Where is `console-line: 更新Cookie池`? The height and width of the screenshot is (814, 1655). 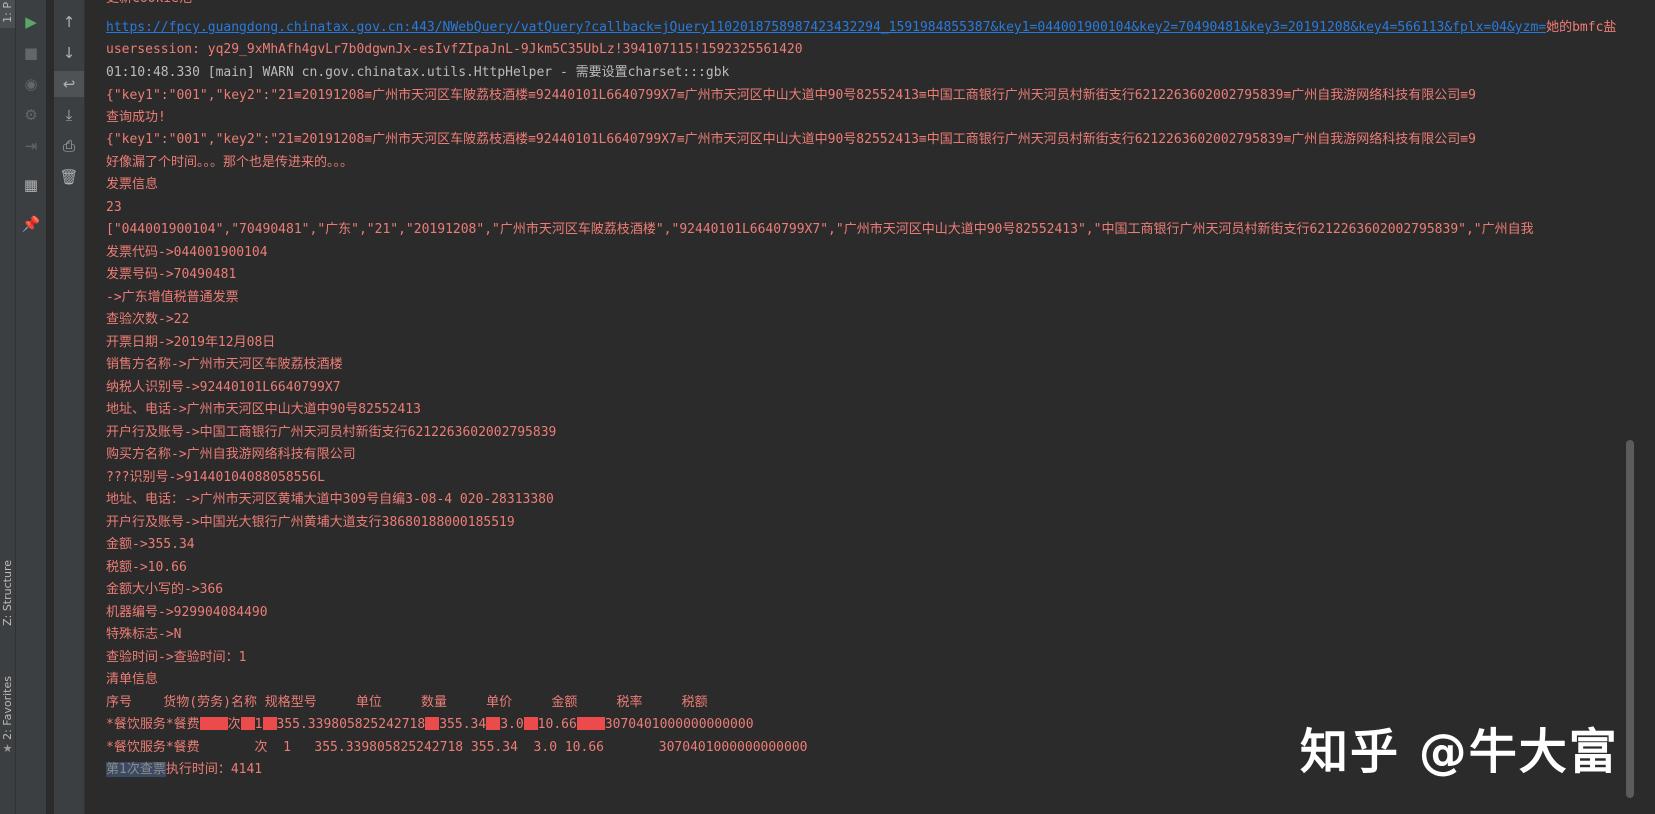
console-line: 更新Cookie池 is located at coordinates (149, 5).